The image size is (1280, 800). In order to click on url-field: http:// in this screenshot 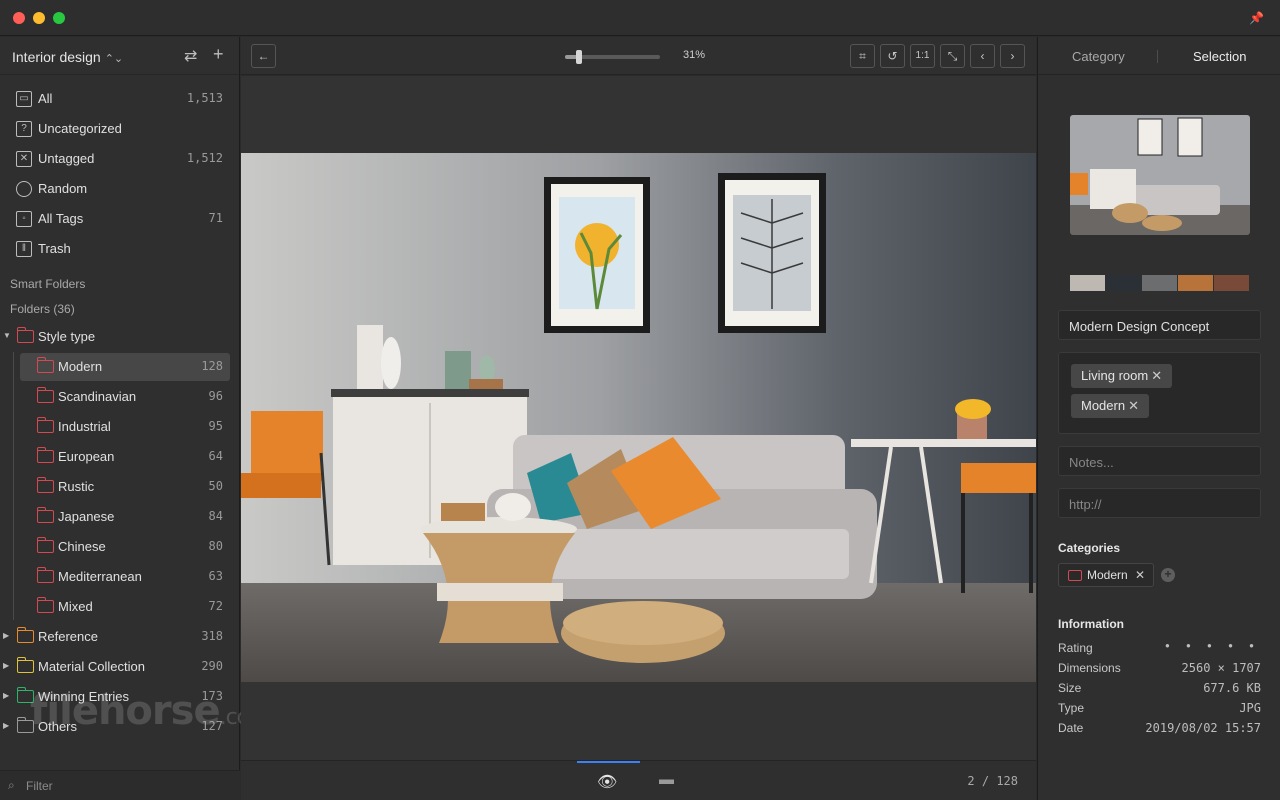, I will do `click(1159, 503)`.